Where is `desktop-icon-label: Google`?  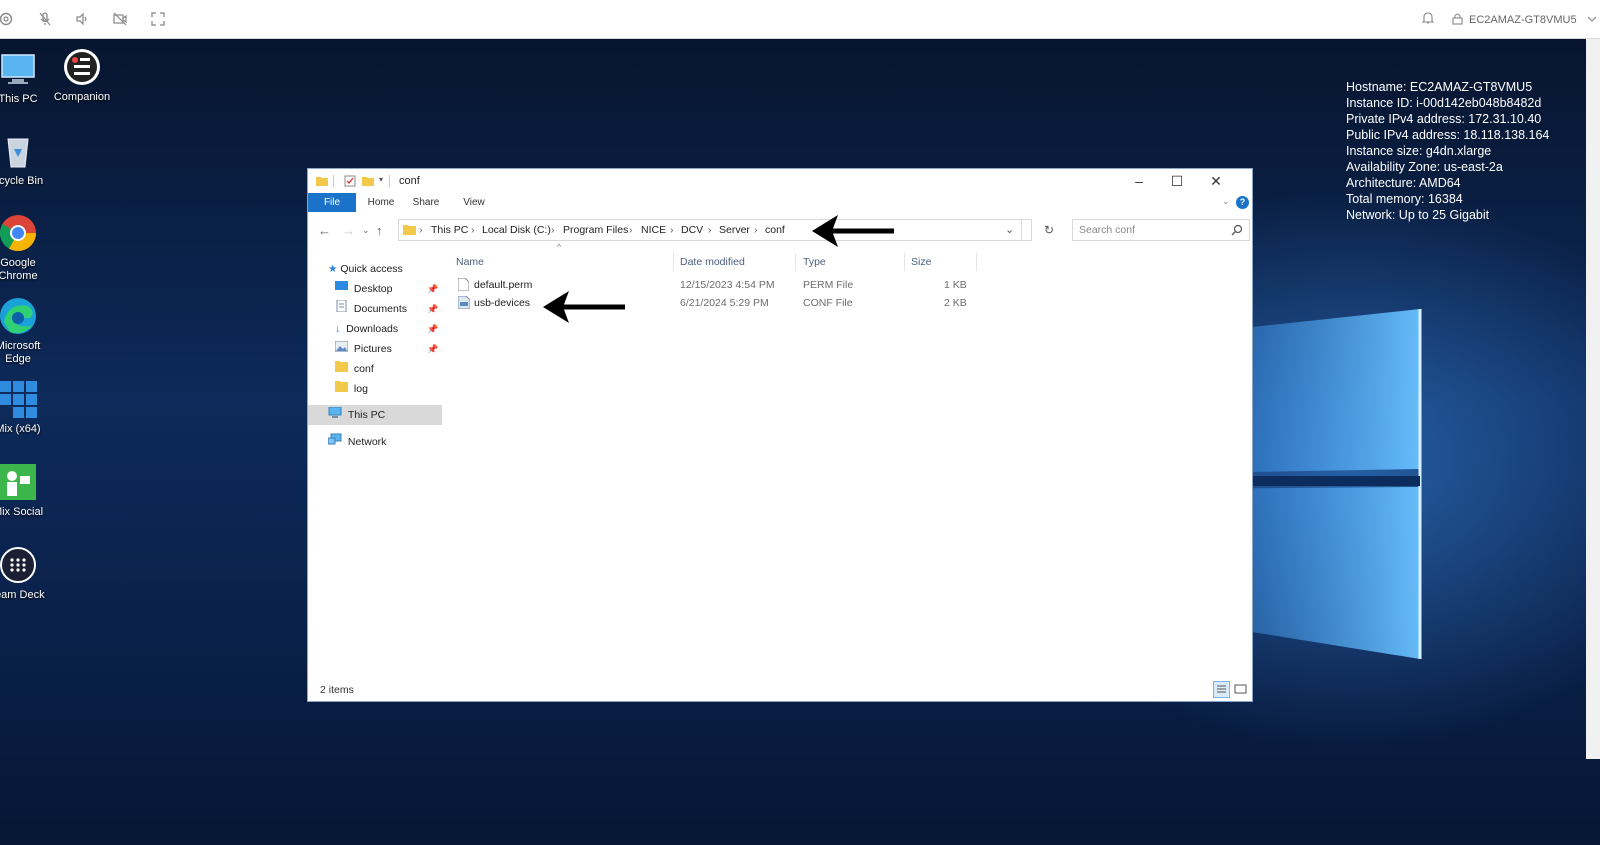 desktop-icon-label: Google is located at coordinates (18, 263).